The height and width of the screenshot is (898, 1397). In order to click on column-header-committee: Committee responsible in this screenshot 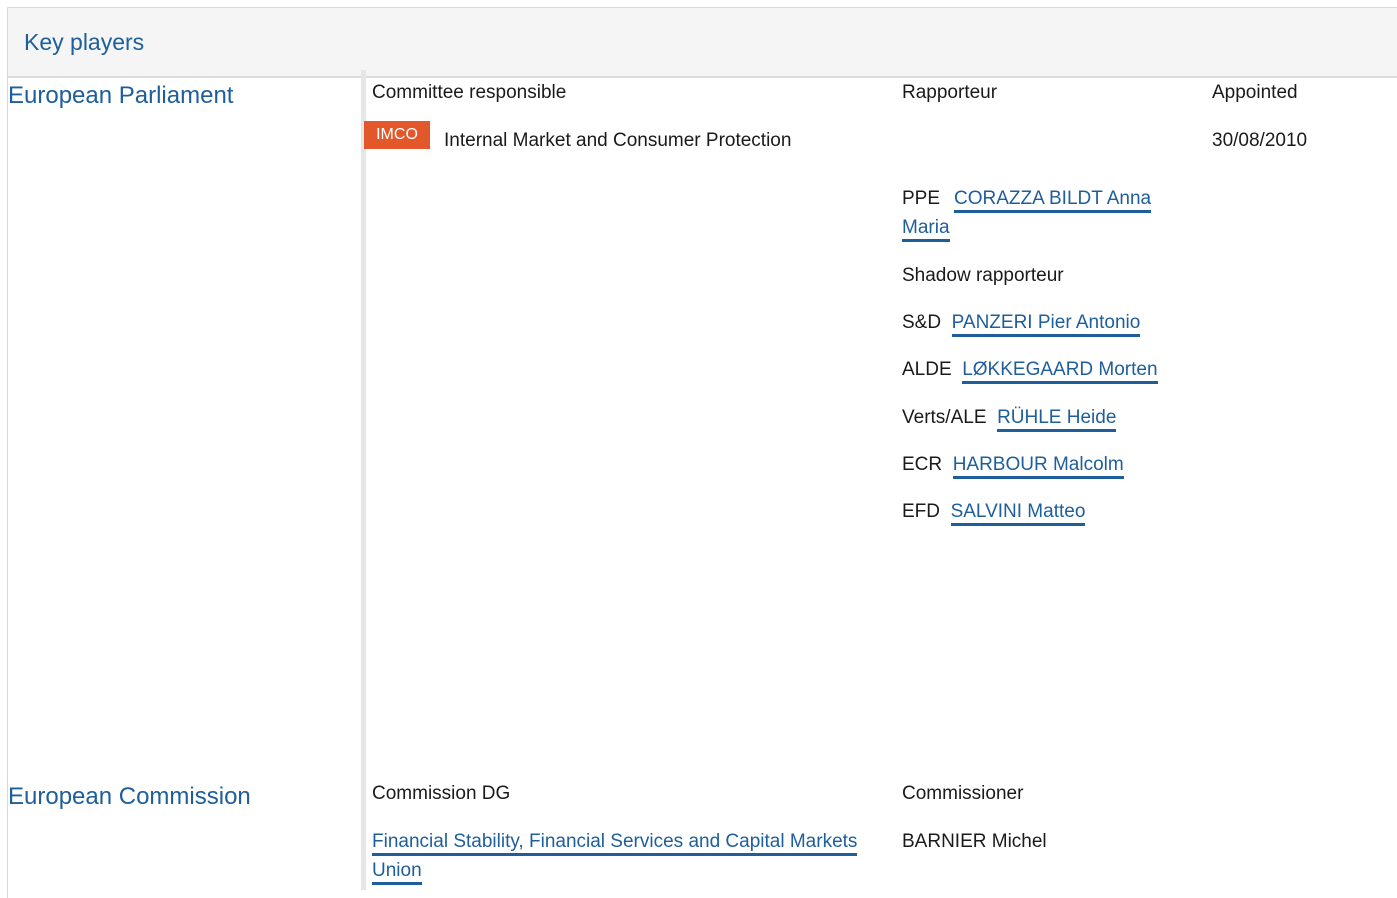, I will do `click(469, 92)`.